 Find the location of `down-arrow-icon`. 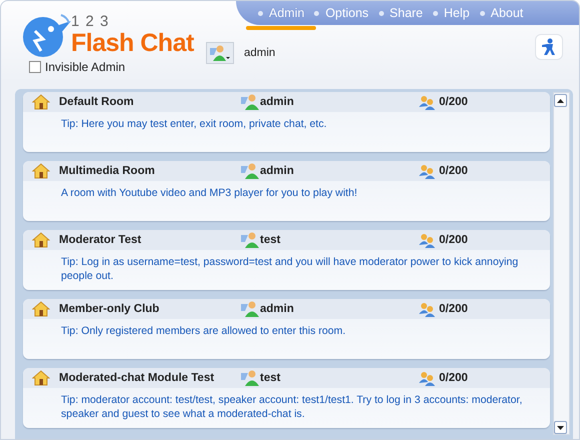

down-arrow-icon is located at coordinates (560, 428).